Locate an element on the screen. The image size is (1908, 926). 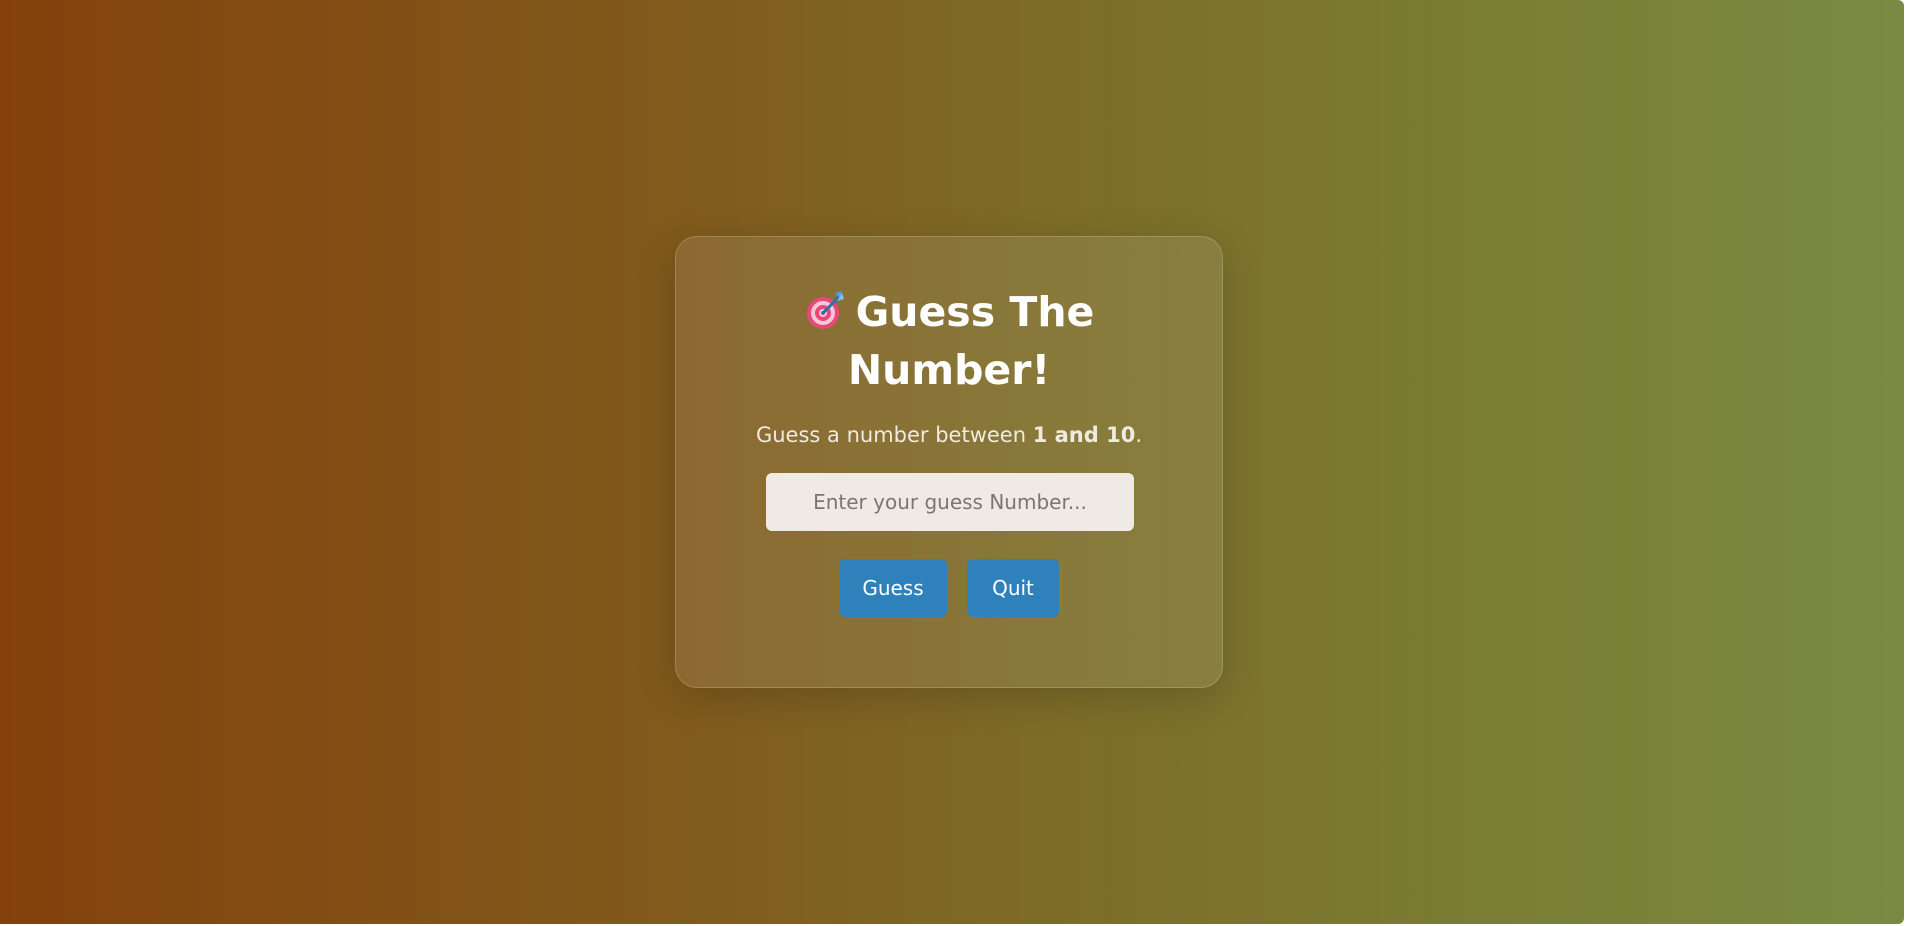
page-title: Guess The Number! is located at coordinates (949, 341).